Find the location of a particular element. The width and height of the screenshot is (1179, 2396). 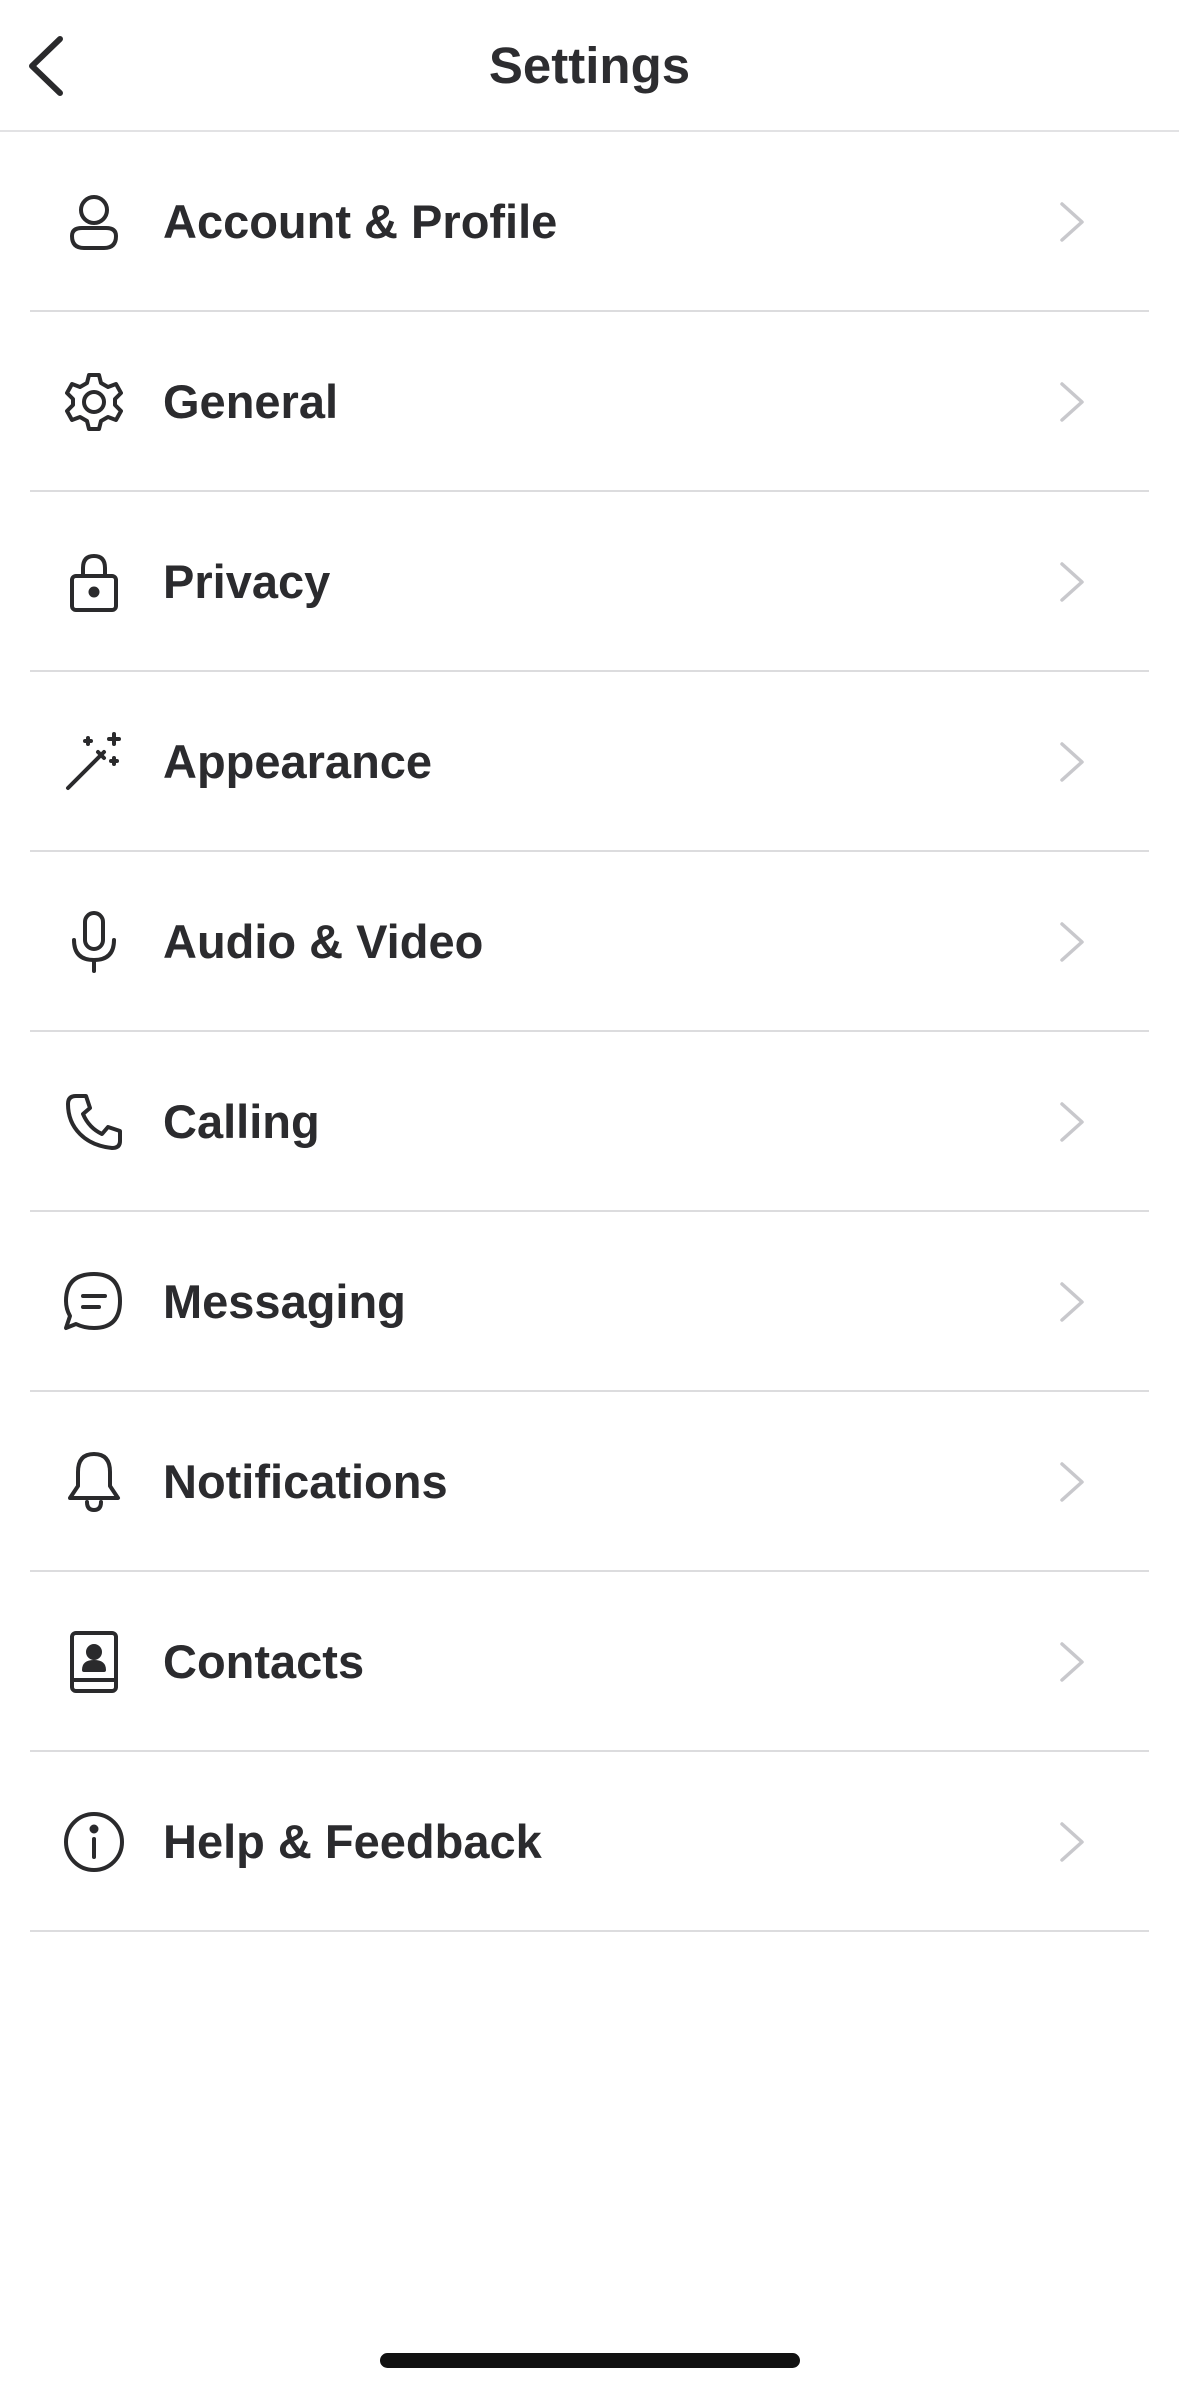

settings-item-label: Contacts is located at coordinates (264, 1661).